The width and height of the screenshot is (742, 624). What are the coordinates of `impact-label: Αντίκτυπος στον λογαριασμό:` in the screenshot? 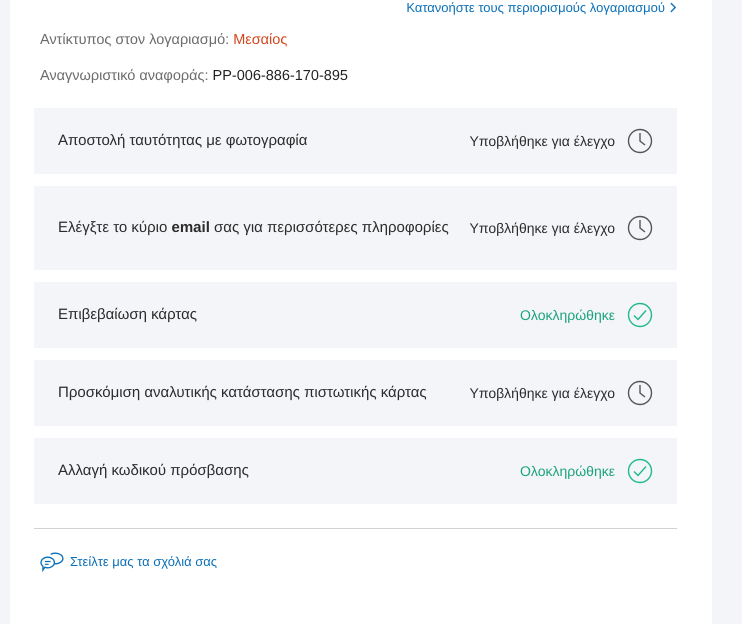 It's located at (135, 40).